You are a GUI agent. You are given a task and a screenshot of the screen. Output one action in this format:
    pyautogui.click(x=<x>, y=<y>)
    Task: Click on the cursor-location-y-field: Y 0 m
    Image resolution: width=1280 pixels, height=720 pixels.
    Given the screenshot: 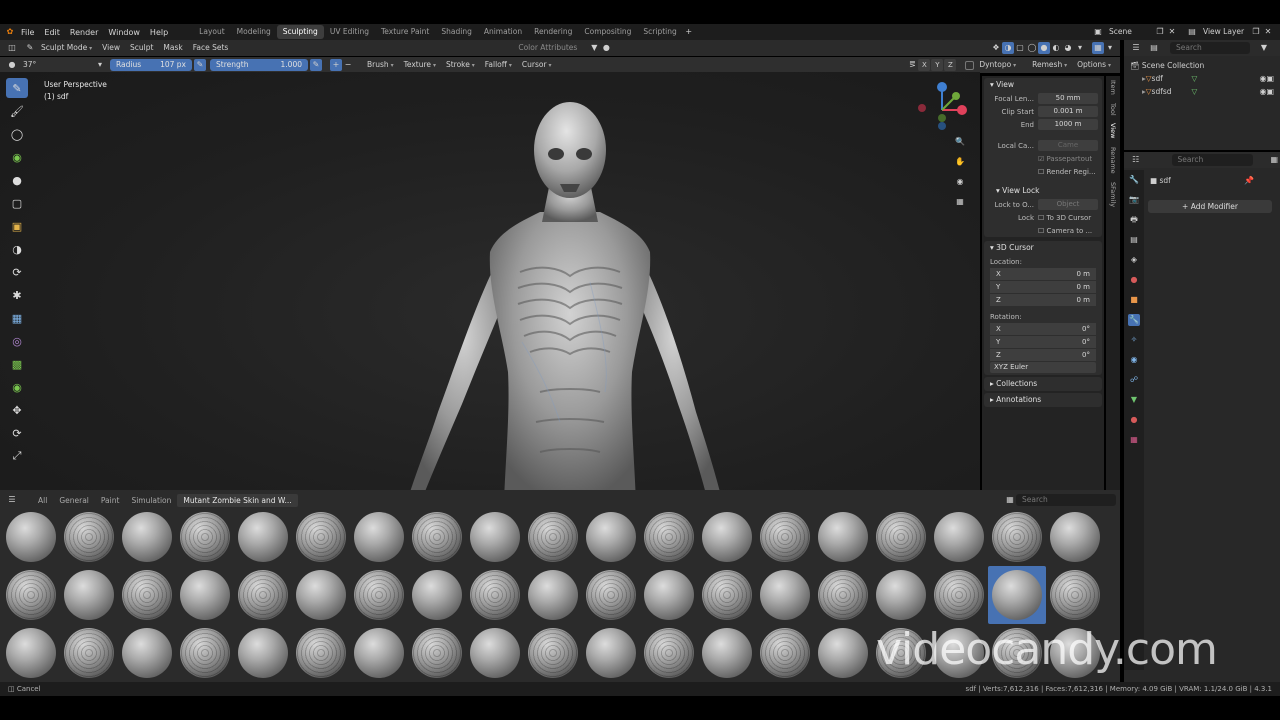 What is the action you would take?
    pyautogui.click(x=1043, y=287)
    